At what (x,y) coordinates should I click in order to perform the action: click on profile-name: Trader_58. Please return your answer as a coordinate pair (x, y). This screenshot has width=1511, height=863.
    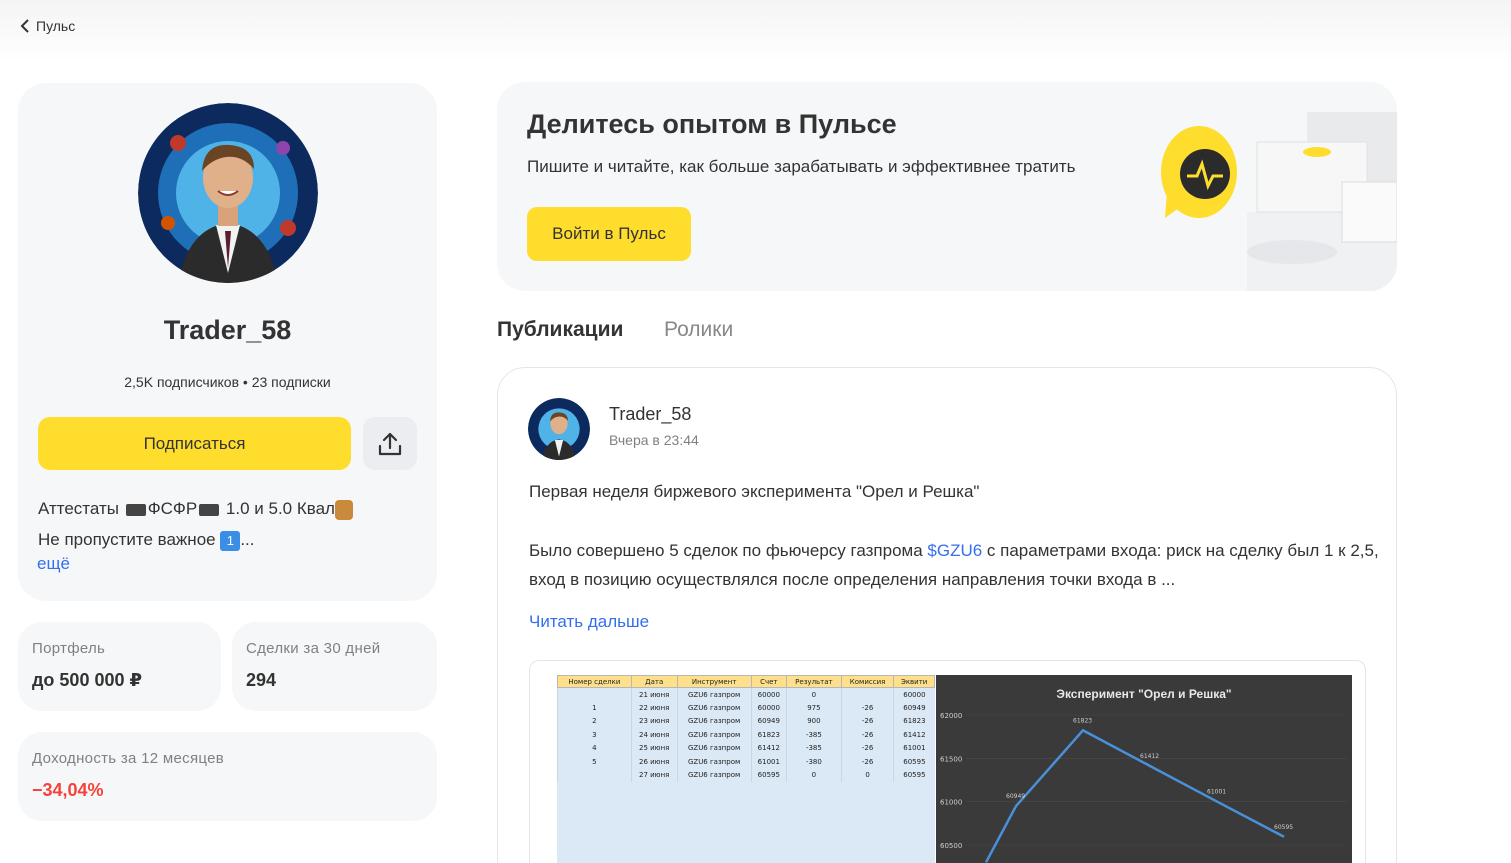
    Looking at the image, I should click on (227, 330).